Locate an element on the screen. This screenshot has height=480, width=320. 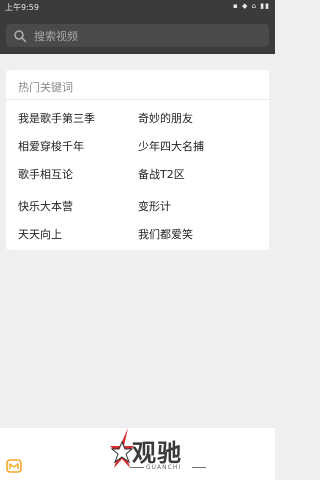
watermark-subtext: GUANCHI is located at coordinates (164, 467).